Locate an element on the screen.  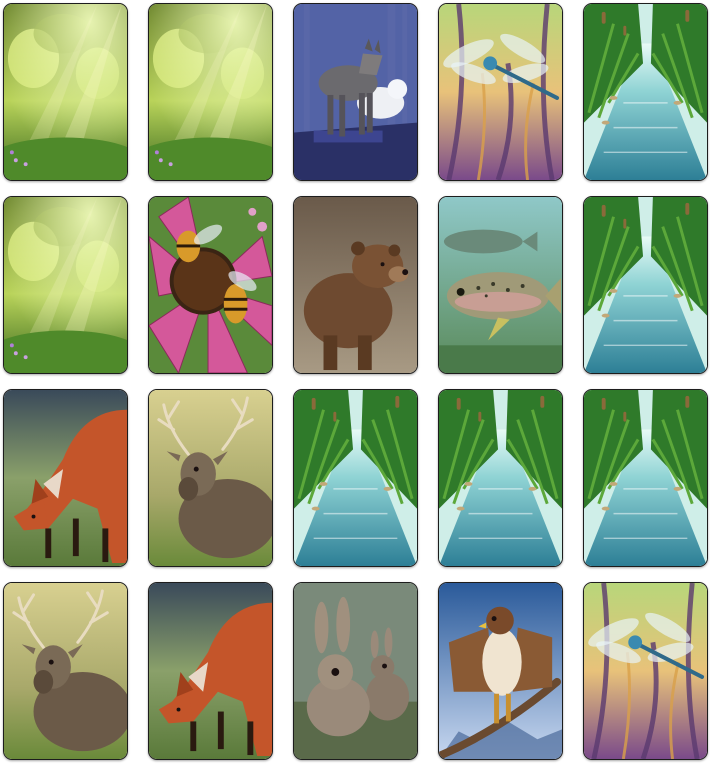
card-cottontail-rabbits is located at coordinates (355, 671).